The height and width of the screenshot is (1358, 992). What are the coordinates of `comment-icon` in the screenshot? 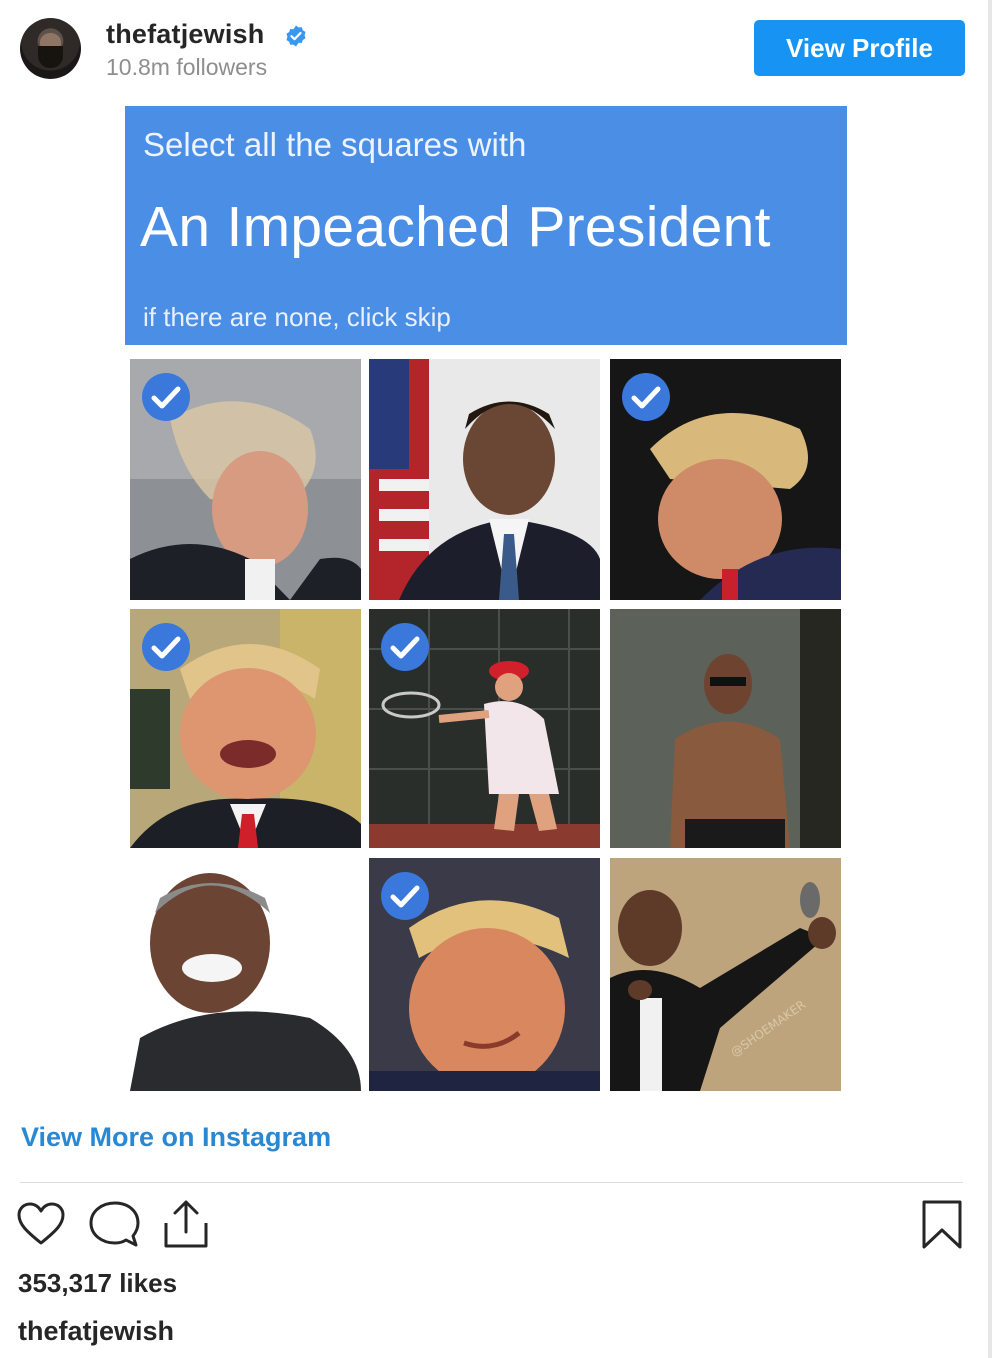 It's located at (114, 1225).